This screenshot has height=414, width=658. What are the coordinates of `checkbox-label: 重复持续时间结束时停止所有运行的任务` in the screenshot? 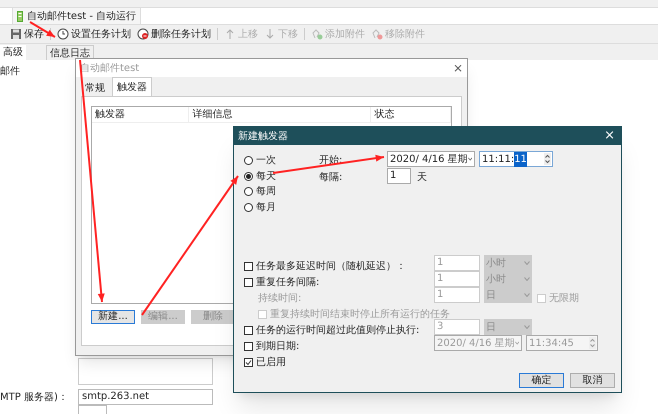 It's located at (360, 315).